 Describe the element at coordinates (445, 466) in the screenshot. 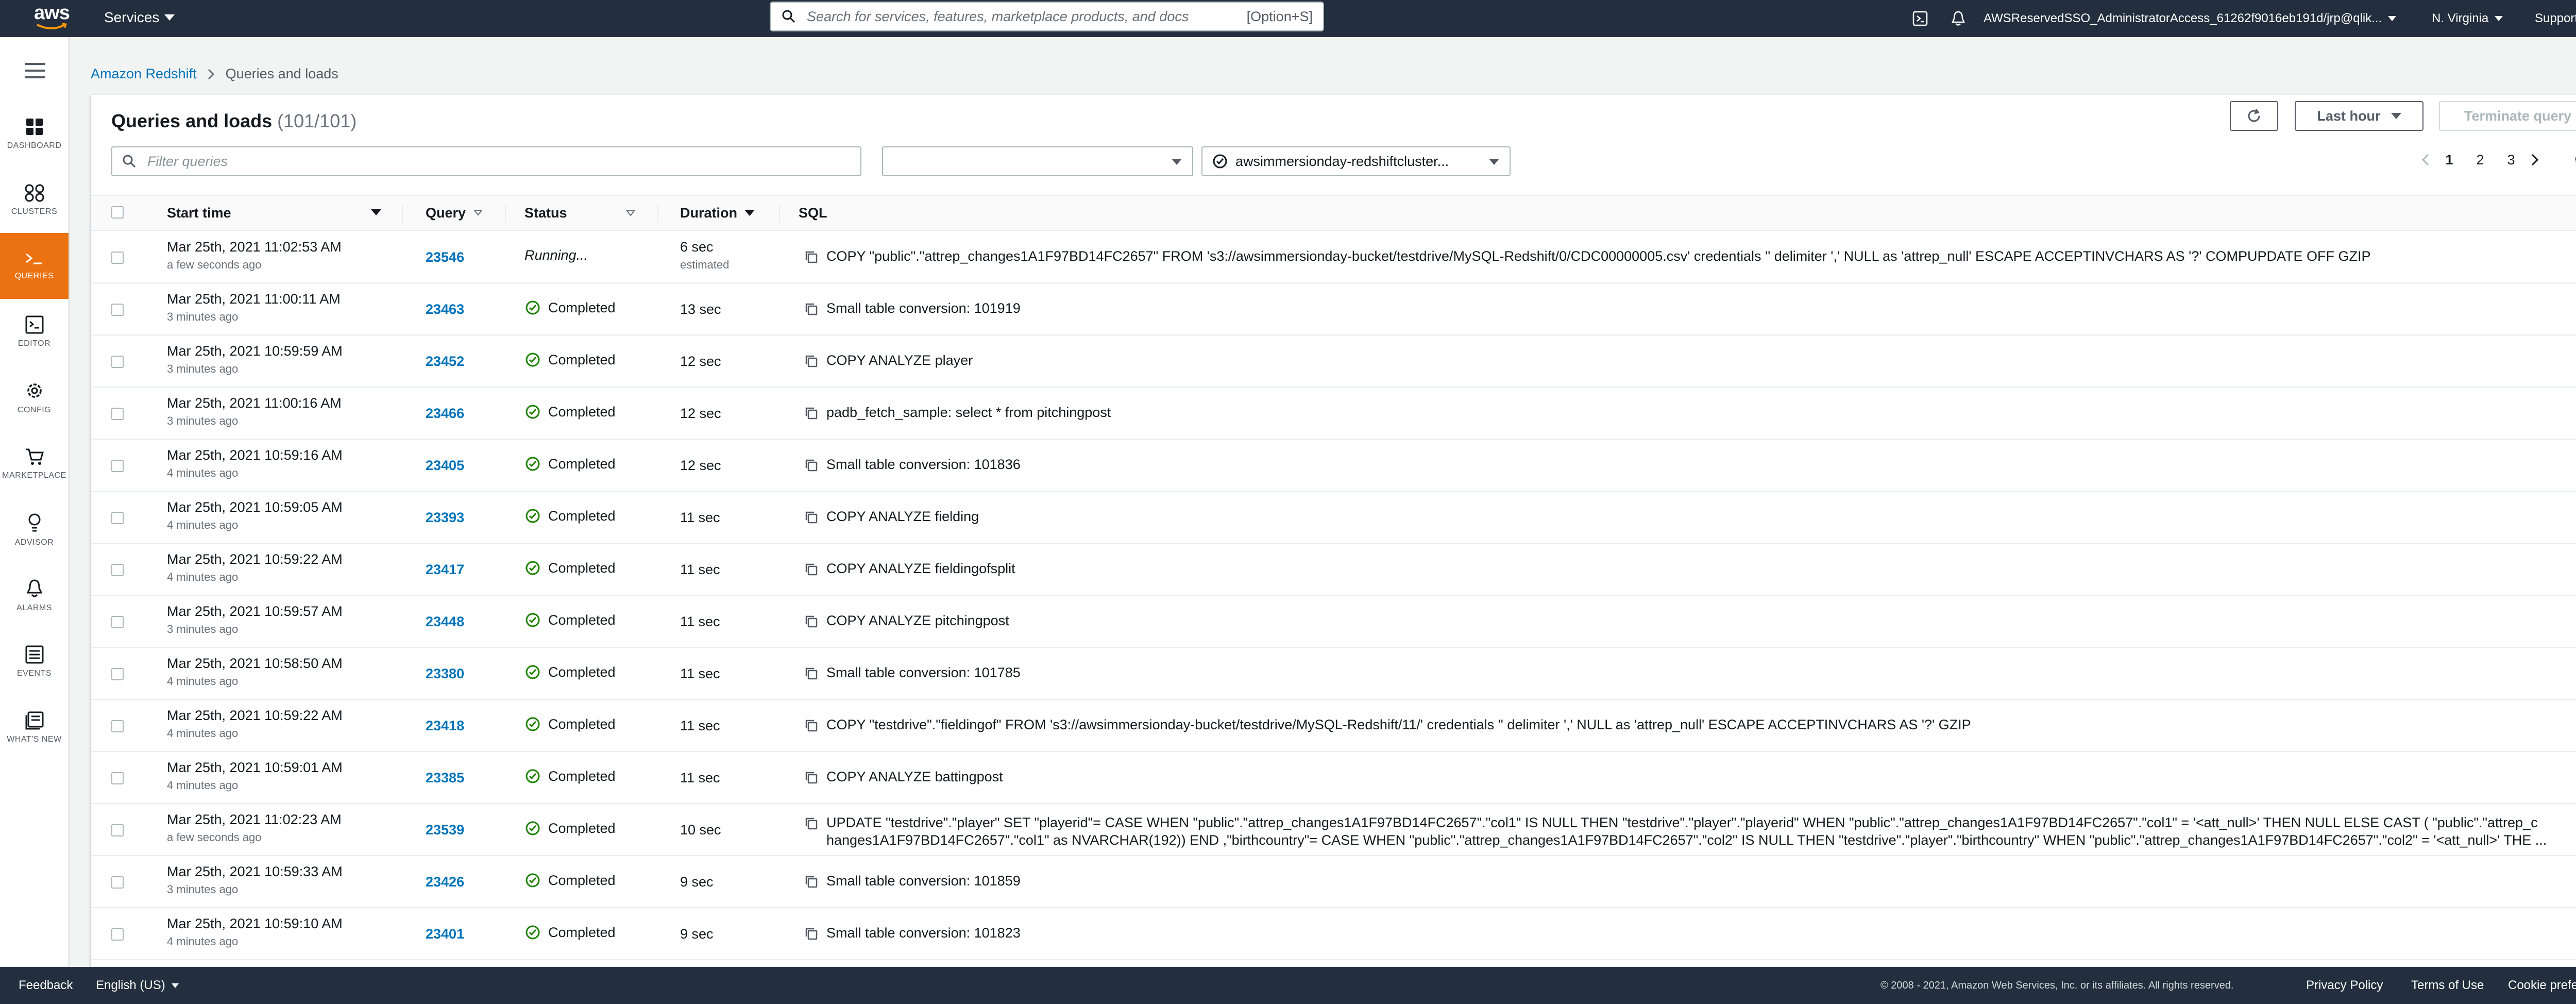

I see `query-id-link: 23405` at that location.